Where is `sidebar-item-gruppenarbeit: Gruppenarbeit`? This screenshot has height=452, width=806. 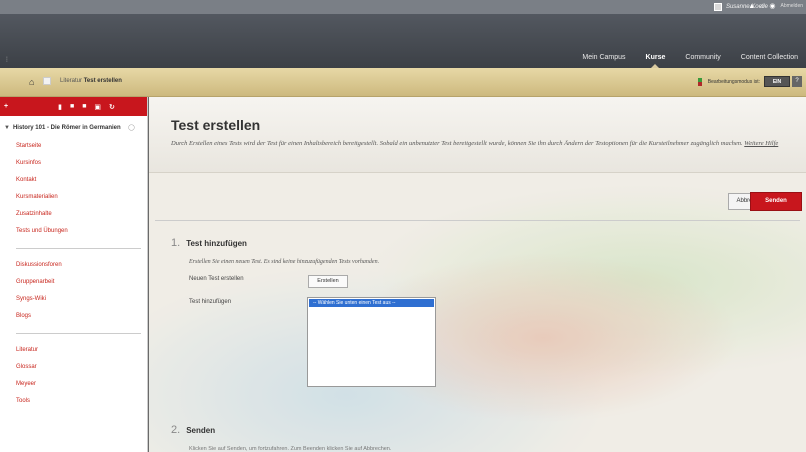 sidebar-item-gruppenarbeit: Gruppenarbeit is located at coordinates (81, 282).